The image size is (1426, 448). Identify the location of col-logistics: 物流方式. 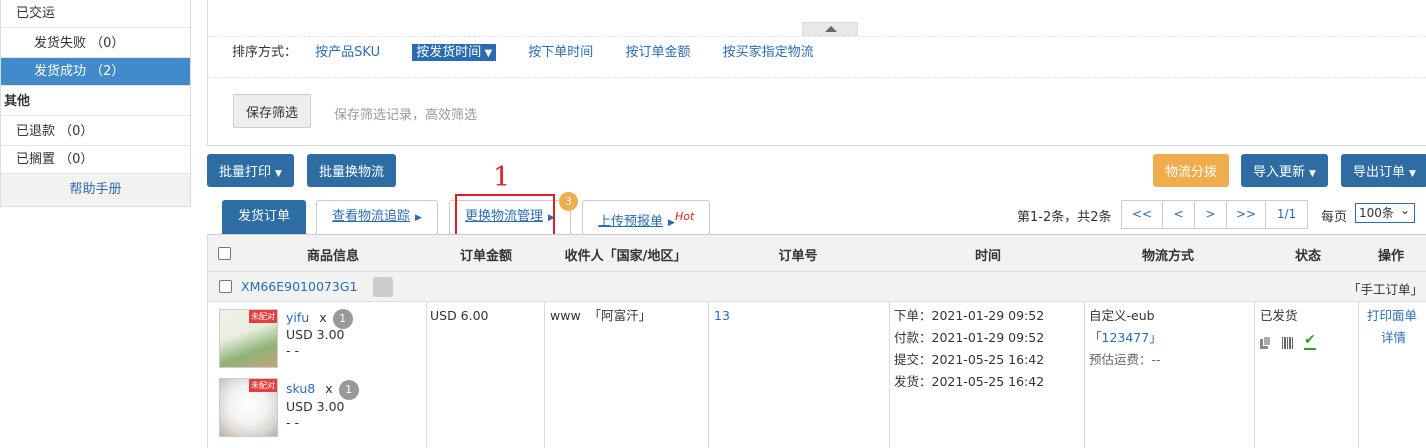
(1167, 256).